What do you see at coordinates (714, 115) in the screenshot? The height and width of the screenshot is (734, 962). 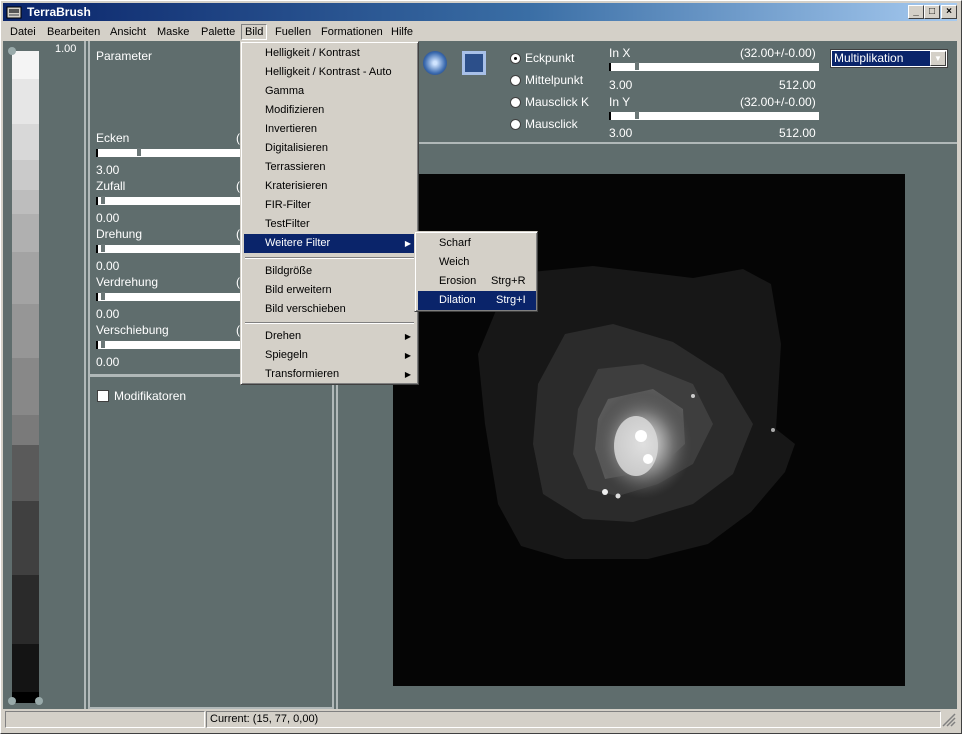 I see `in-y-slider` at bounding box center [714, 115].